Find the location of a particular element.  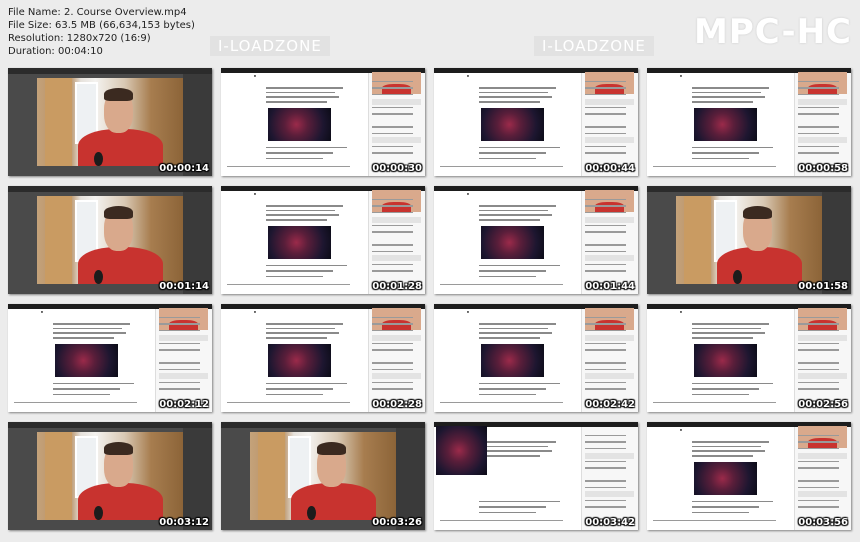

video-thumbnail: • 00:02:12 is located at coordinates (110, 358).